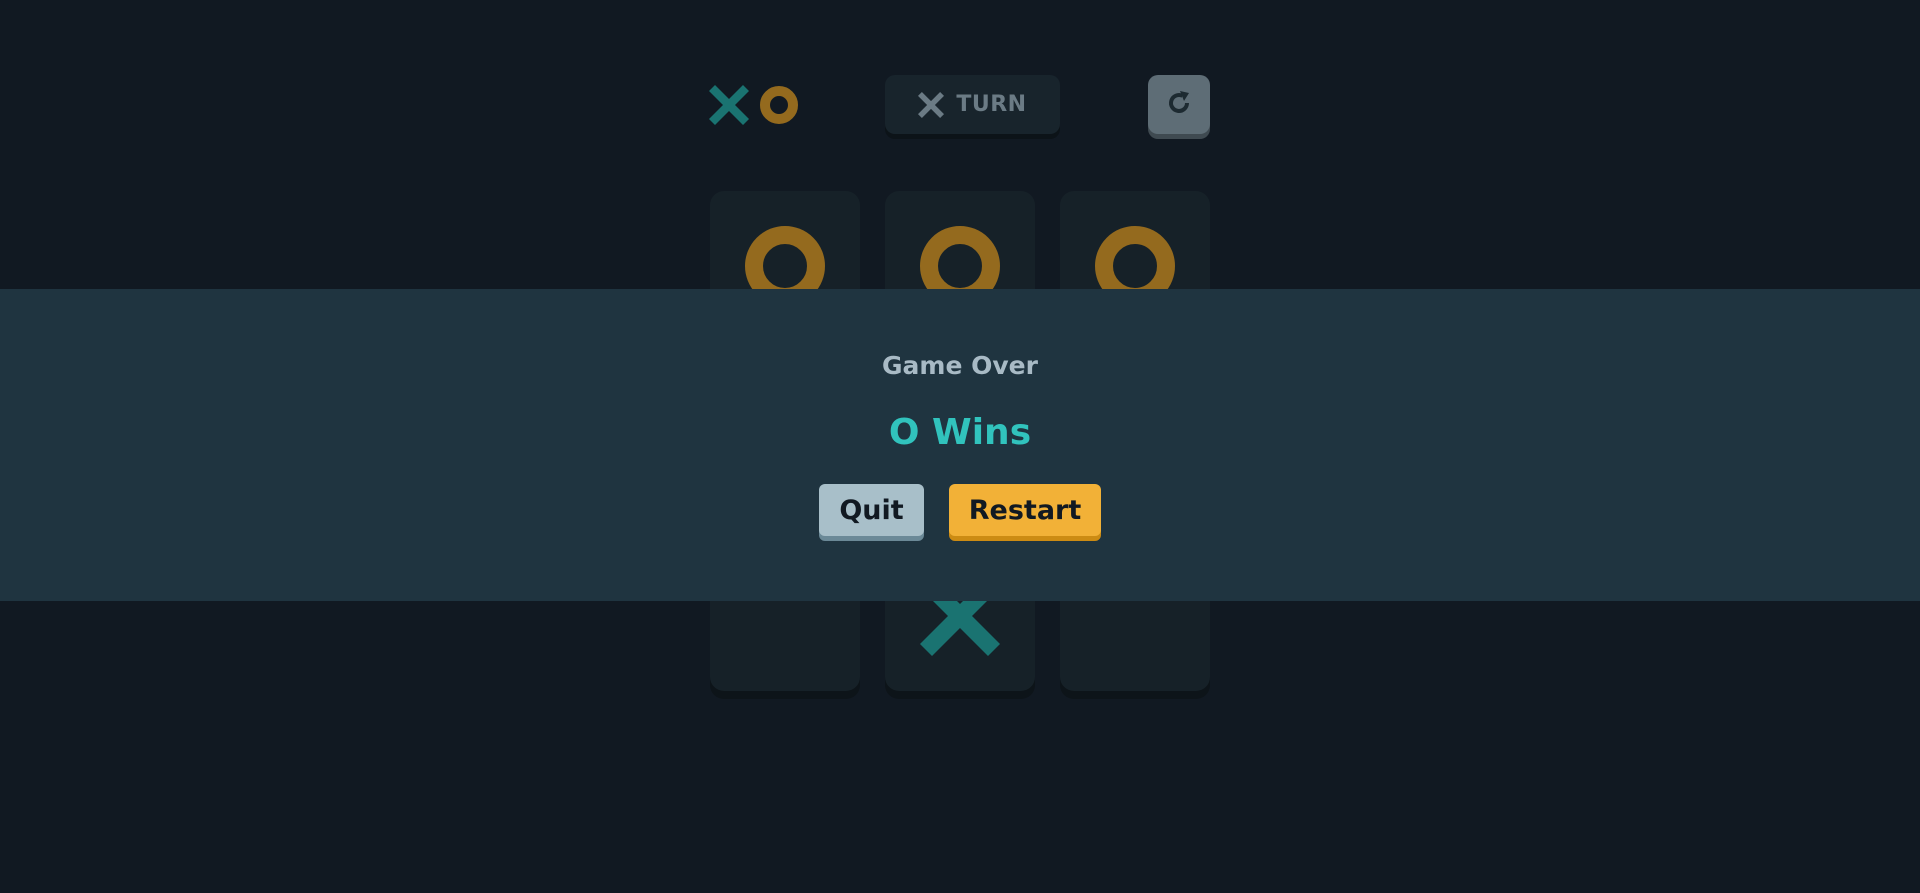  Describe the element at coordinates (871, 510) in the screenshot. I see `quit-button: Quit` at that location.